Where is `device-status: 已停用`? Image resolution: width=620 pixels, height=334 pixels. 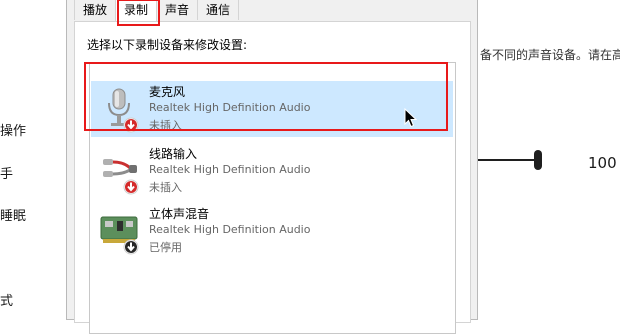
device-status: 已停用 is located at coordinates (165, 247).